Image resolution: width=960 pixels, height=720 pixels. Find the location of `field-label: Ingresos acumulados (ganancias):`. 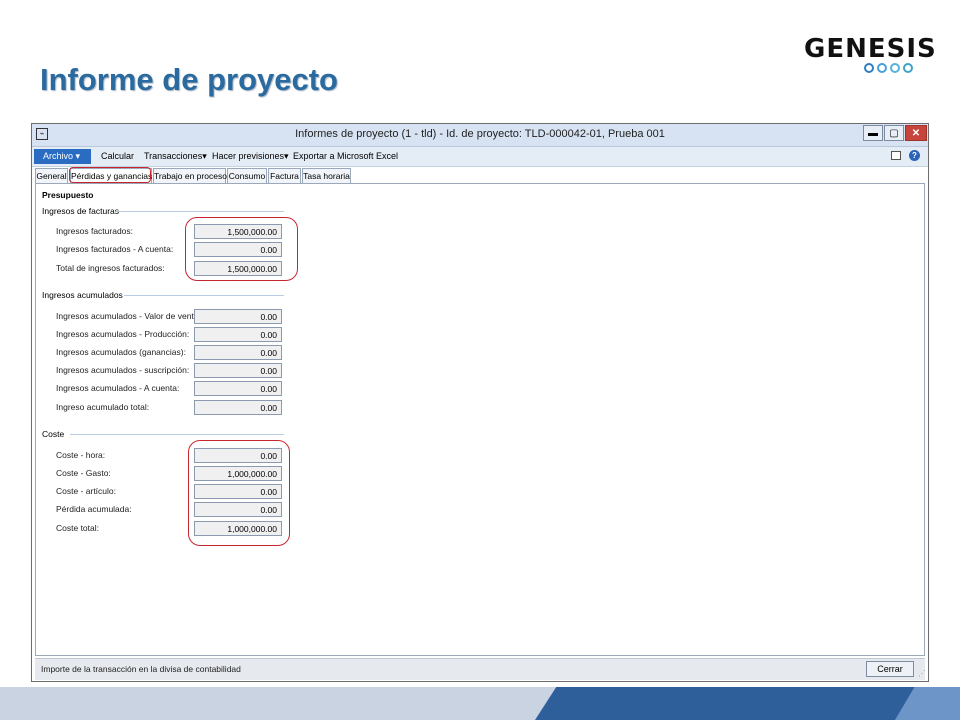

field-label: Ingresos acumulados (ganancias): is located at coordinates (121, 352).